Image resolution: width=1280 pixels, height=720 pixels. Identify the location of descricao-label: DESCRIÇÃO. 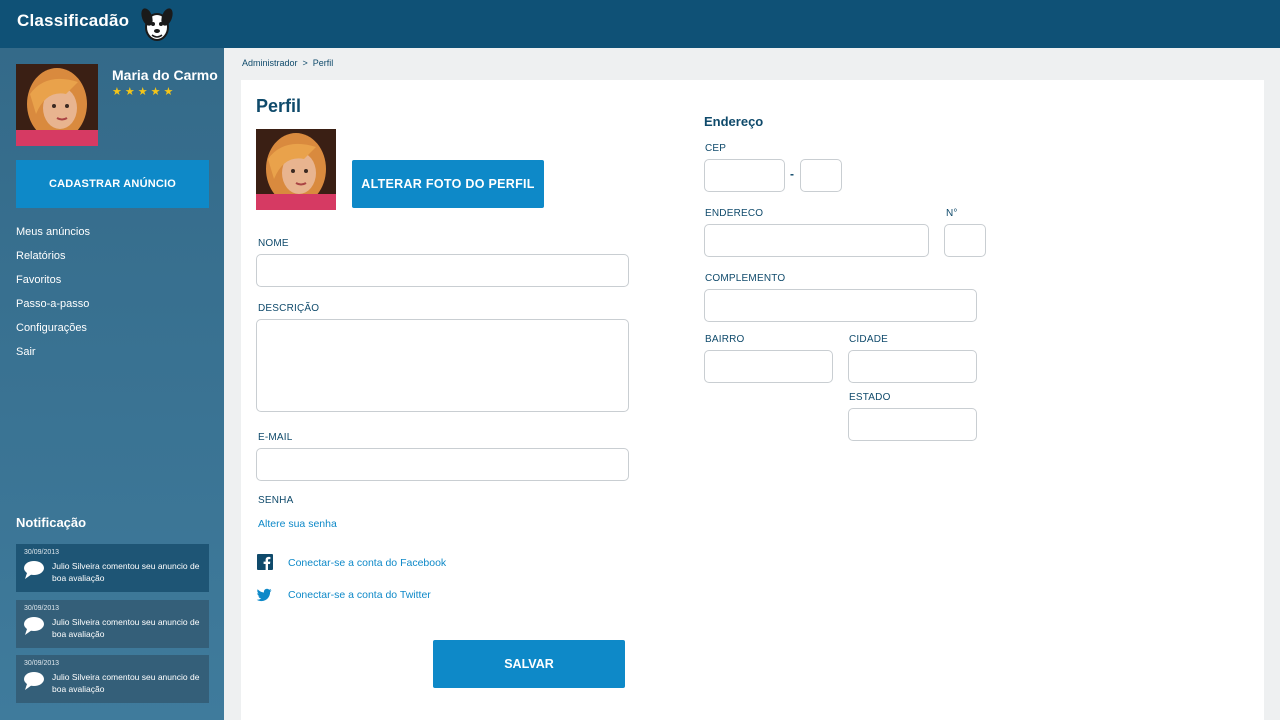
(289, 308).